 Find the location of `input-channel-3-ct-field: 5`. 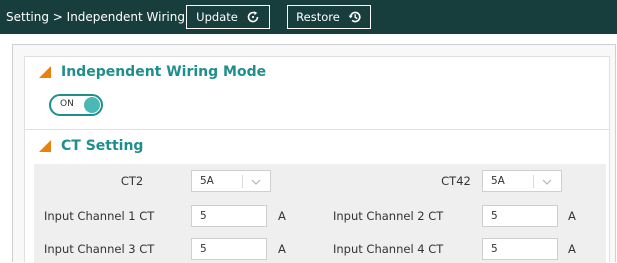

input-channel-3-ct-field: 5 is located at coordinates (229, 249).